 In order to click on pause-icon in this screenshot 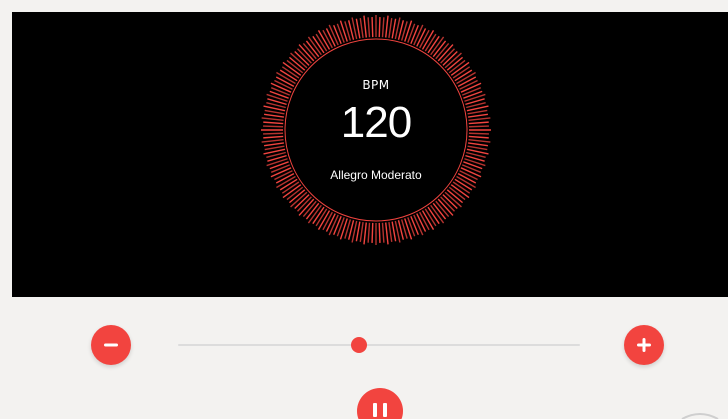, I will do `click(380, 410)`.